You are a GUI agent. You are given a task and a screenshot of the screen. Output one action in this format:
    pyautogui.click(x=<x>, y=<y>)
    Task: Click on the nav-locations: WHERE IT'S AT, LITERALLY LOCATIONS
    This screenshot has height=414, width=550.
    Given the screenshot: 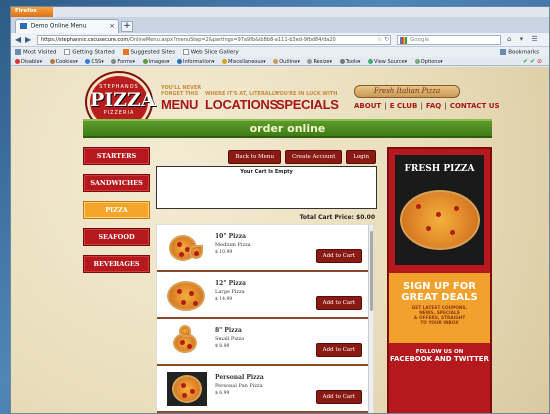 What is the action you would take?
    pyautogui.click(x=241, y=101)
    